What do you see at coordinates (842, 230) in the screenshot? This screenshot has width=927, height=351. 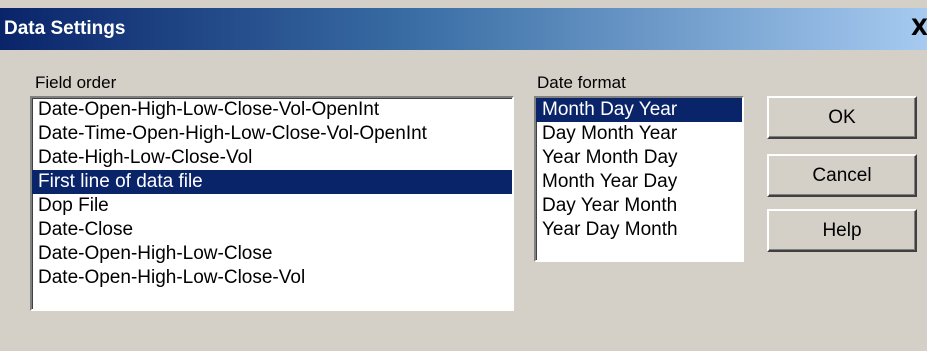 I see `help-button: Help` at bounding box center [842, 230].